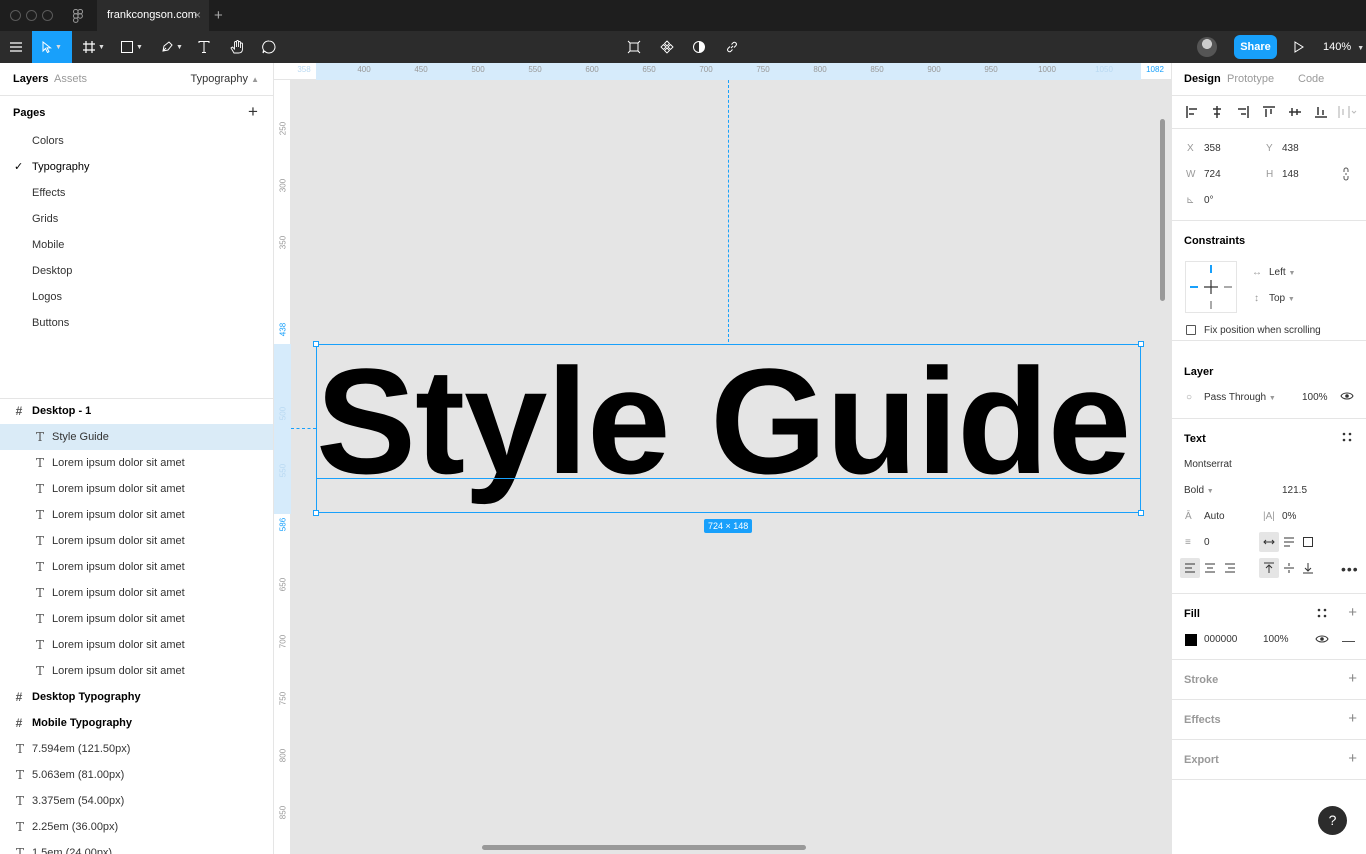 This screenshot has width=1366, height=854. What do you see at coordinates (1352, 612) in the screenshot?
I see `add-fill-icon: +` at bounding box center [1352, 612].